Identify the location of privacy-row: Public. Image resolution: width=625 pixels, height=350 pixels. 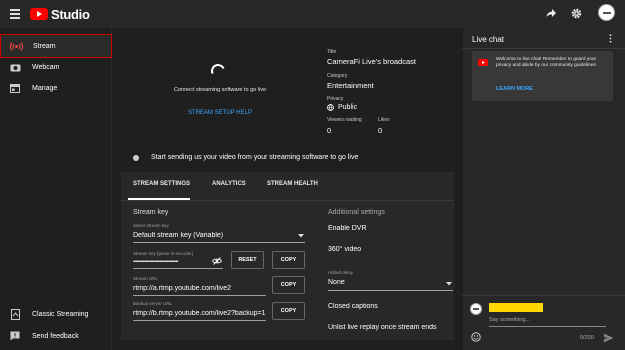
(342, 107).